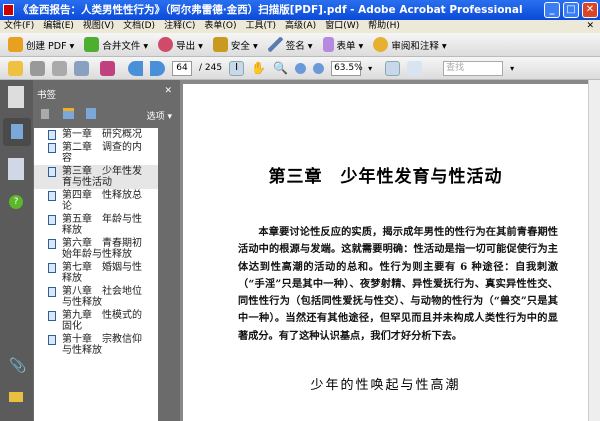 The image size is (600, 421). I want to click on zoom-dropdown-icon: ▾, so click(370, 68).